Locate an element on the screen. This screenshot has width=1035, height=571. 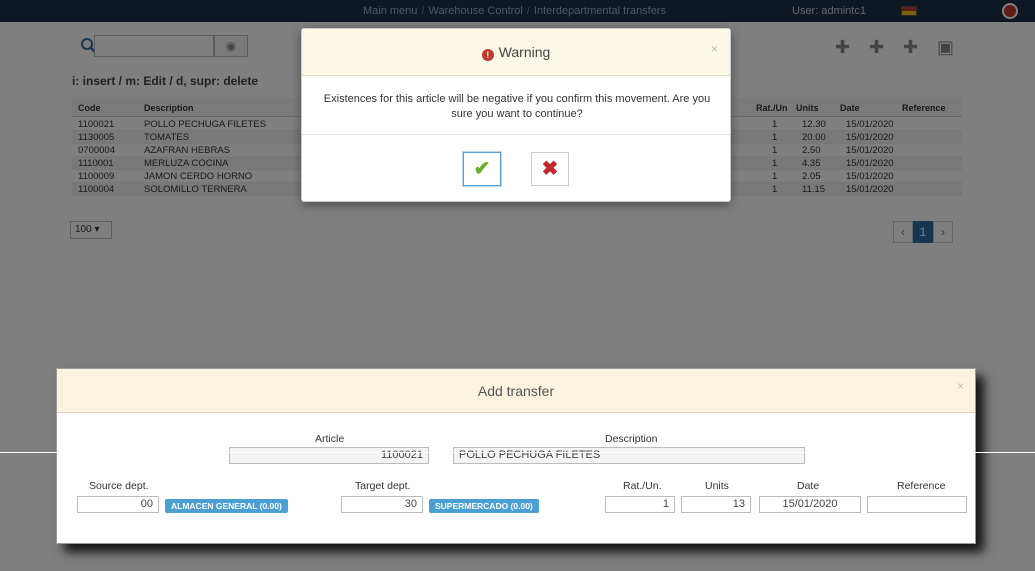
dialog-title: Add transfer is located at coordinates (516, 391).